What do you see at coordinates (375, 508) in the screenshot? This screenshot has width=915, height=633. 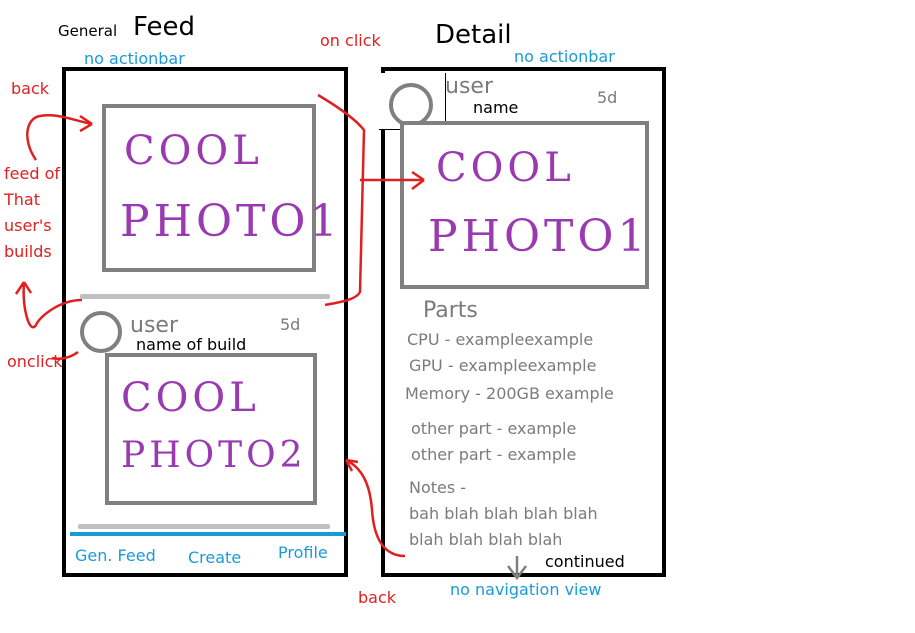 I see `back-arrow-bottom` at bounding box center [375, 508].